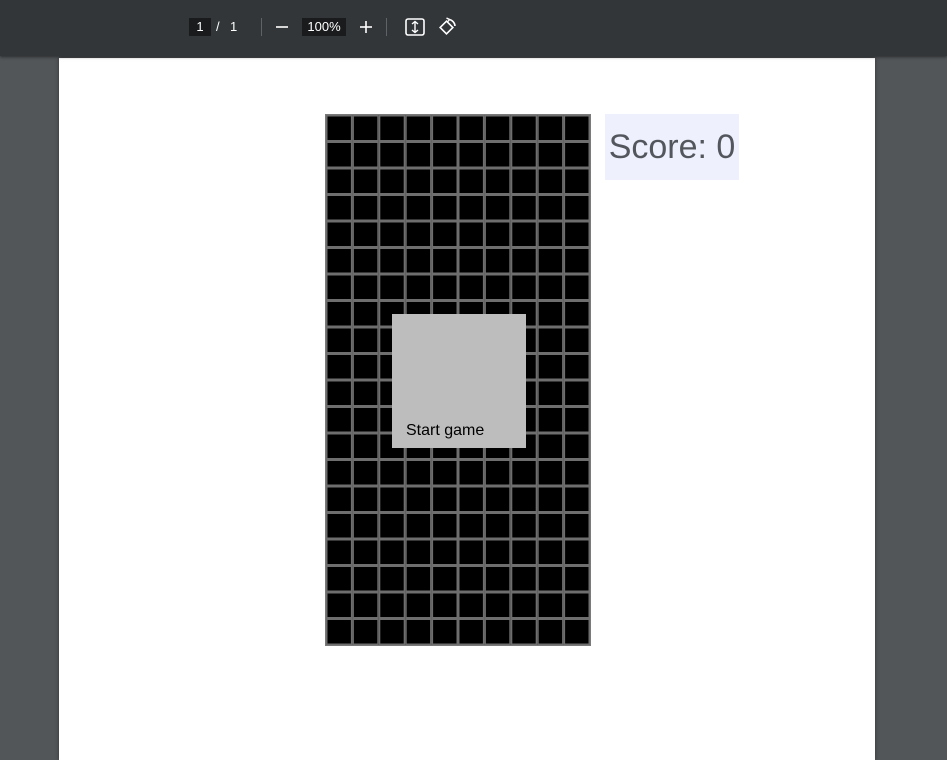  I want to click on start-game-button: Start game, so click(445, 431).